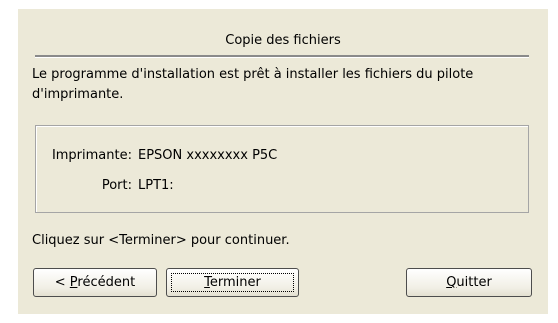 The height and width of the screenshot is (323, 558). I want to click on quit-button-label: uitter, so click(474, 282).